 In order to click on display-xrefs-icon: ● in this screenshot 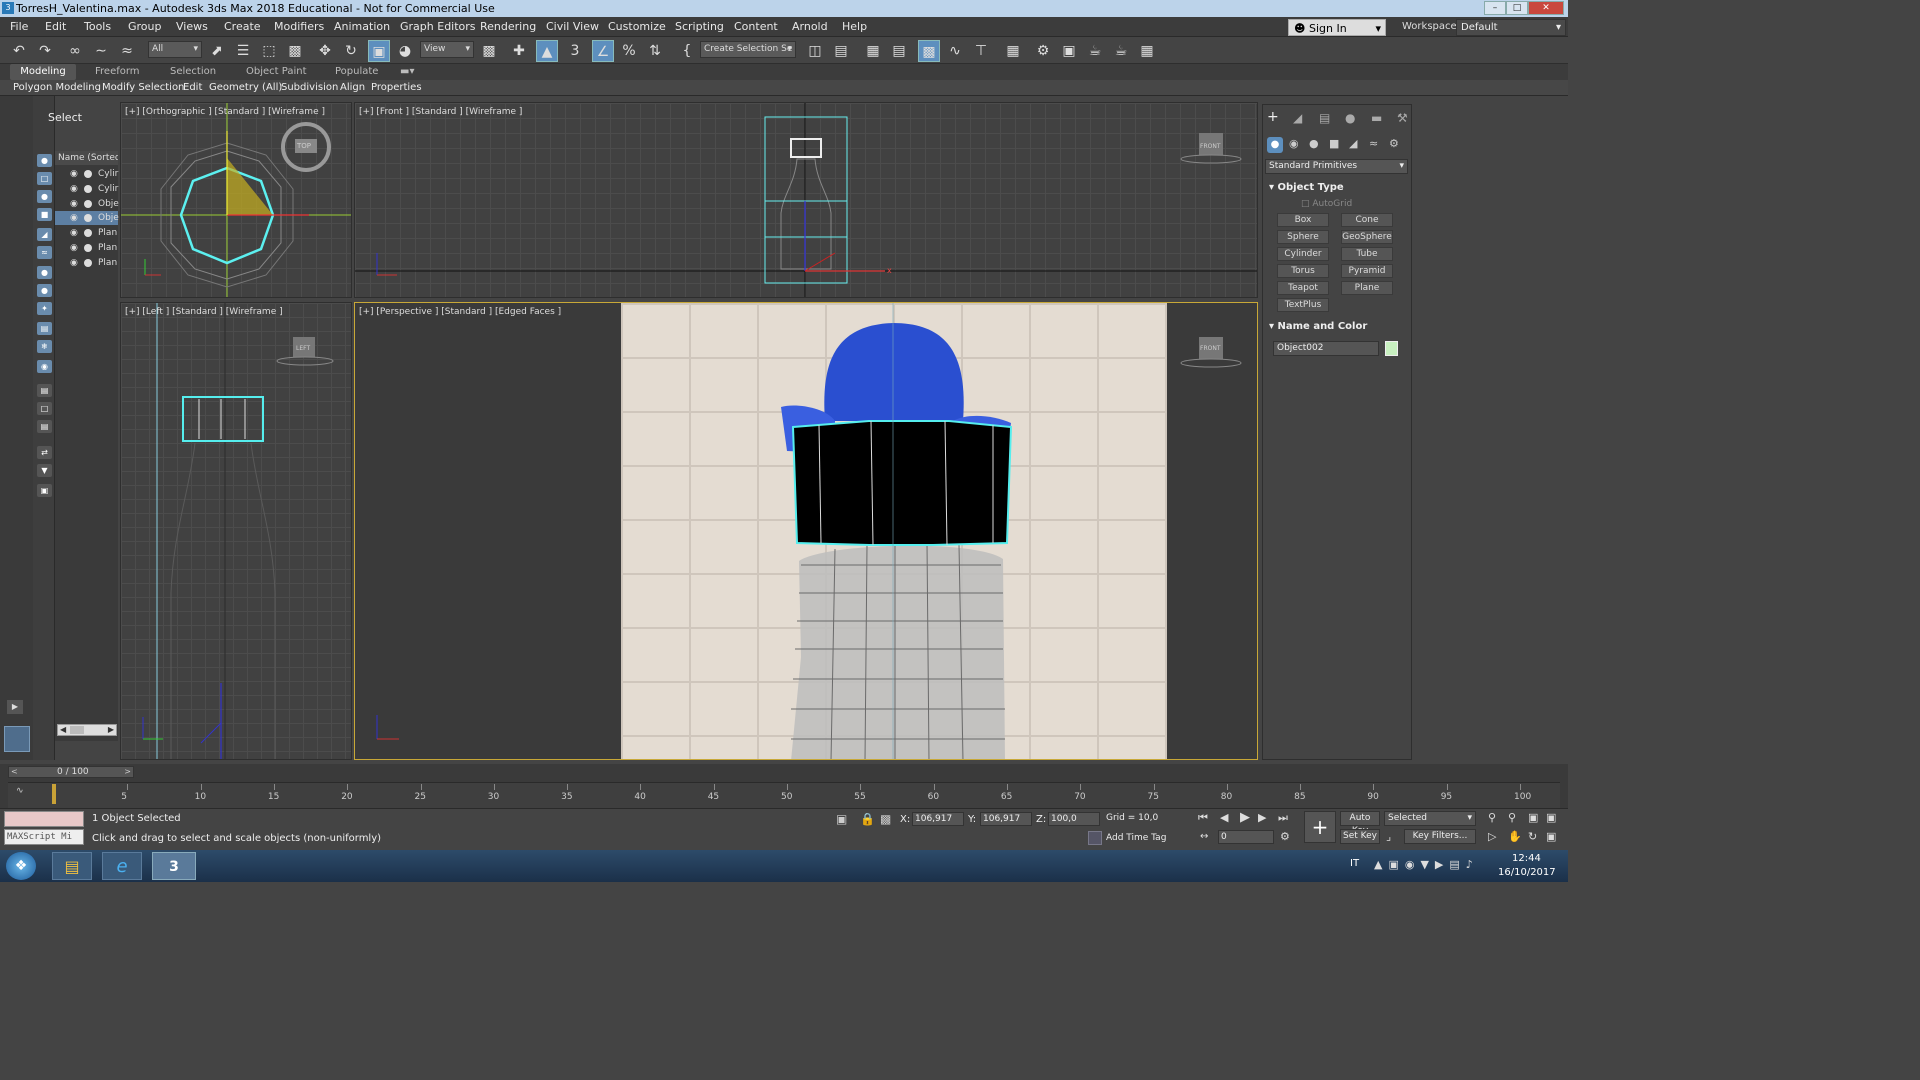, I will do `click(44, 290)`.